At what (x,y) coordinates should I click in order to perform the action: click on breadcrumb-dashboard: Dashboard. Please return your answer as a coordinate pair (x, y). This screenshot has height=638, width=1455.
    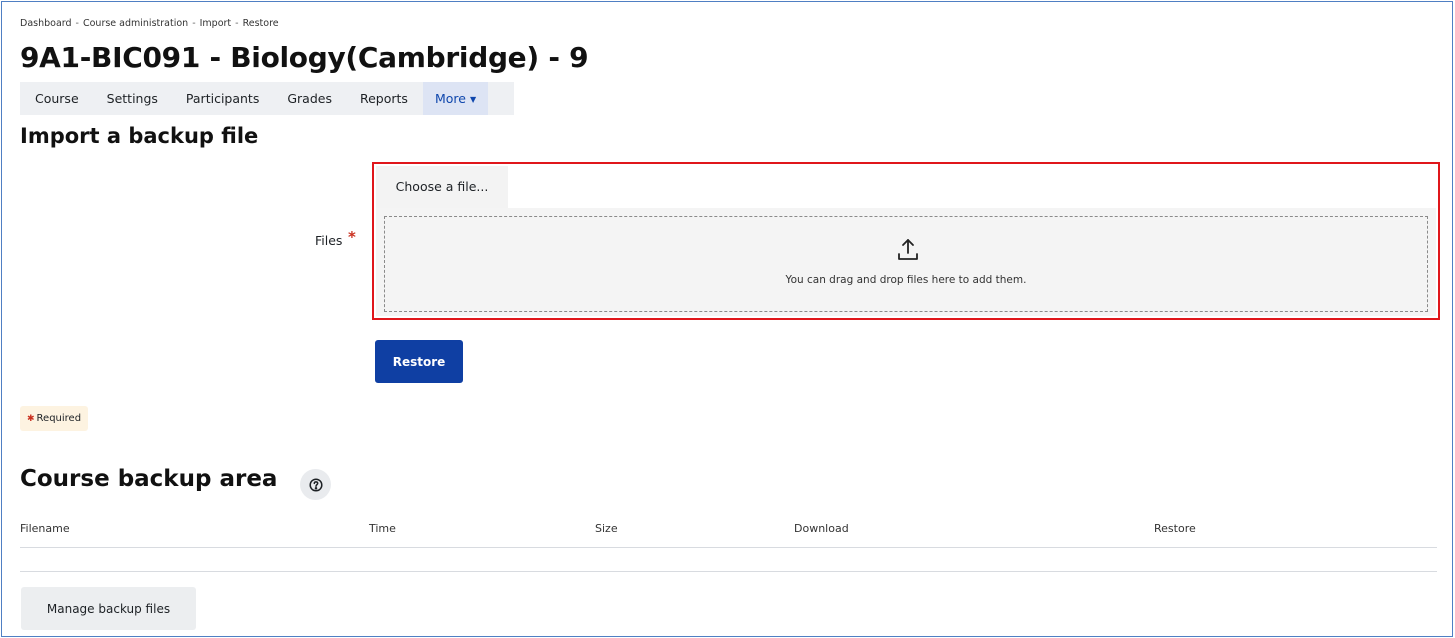
    Looking at the image, I should click on (46, 23).